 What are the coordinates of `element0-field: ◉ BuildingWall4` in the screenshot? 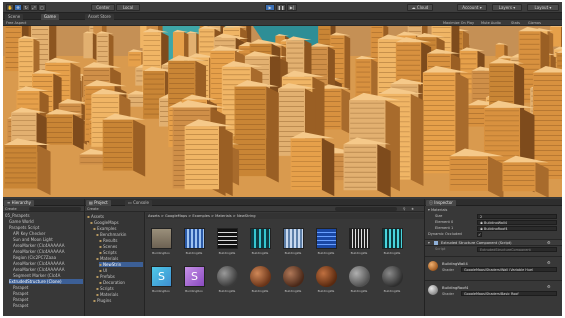 It's located at (517, 222).